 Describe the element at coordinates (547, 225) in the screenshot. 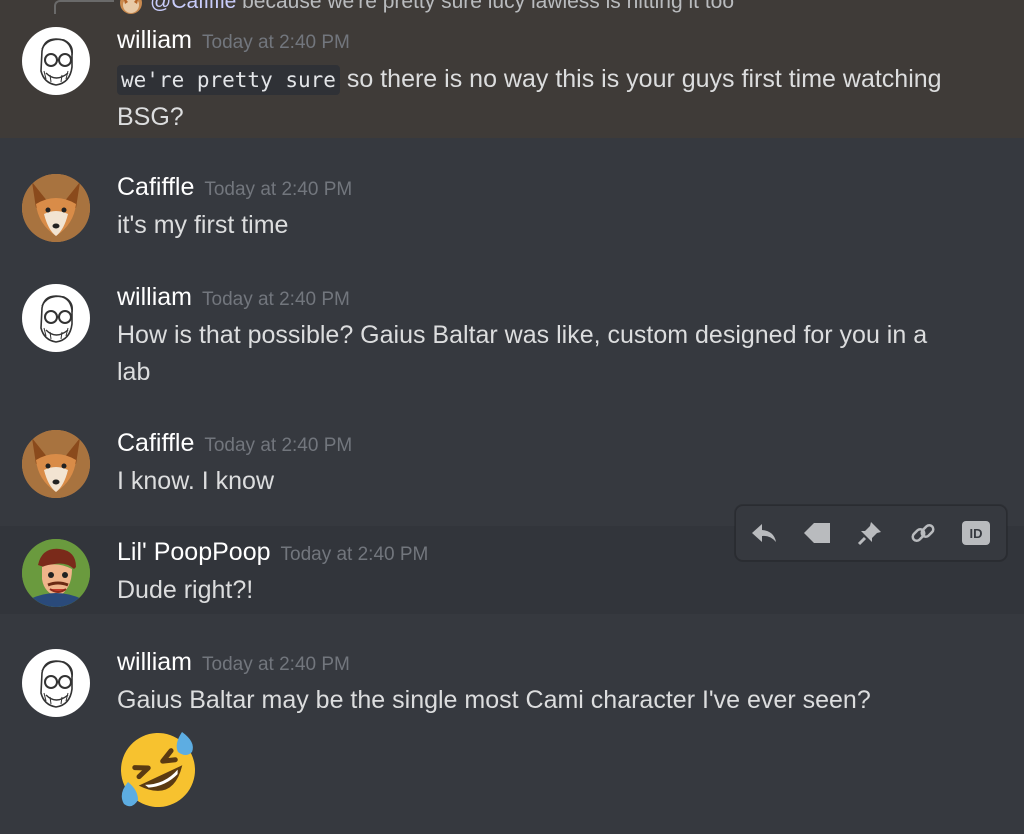

I see `message-content: it's my first time` at that location.